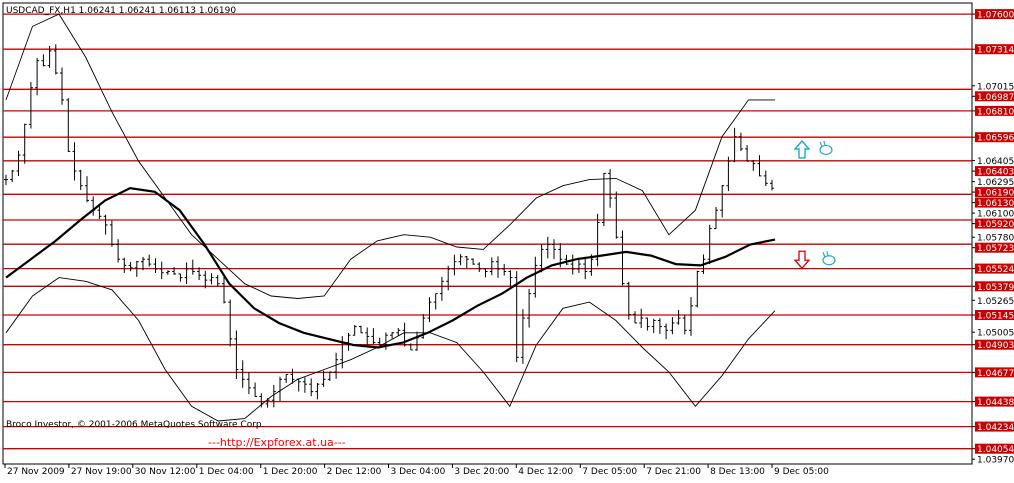  I want to click on price-tick-label: 1.07314, so click(995, 51).